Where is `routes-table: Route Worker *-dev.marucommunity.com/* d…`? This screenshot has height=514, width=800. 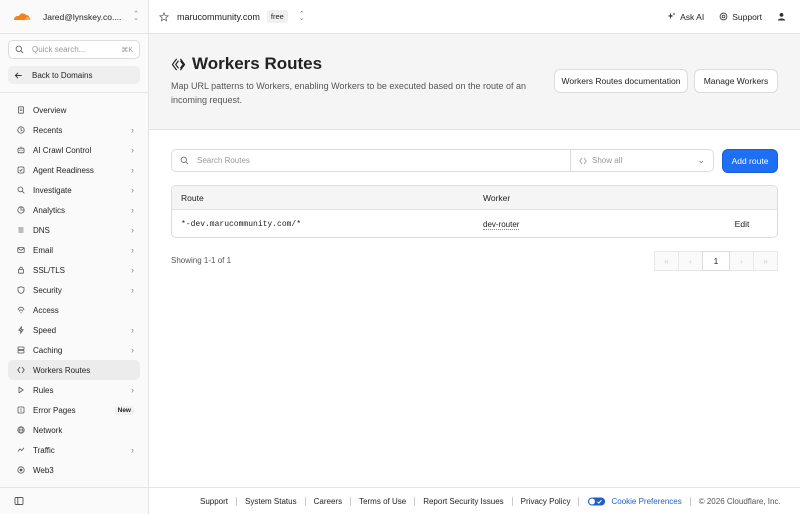 routes-table: Route Worker *-dev.marucommunity.com/* d… is located at coordinates (474, 211).